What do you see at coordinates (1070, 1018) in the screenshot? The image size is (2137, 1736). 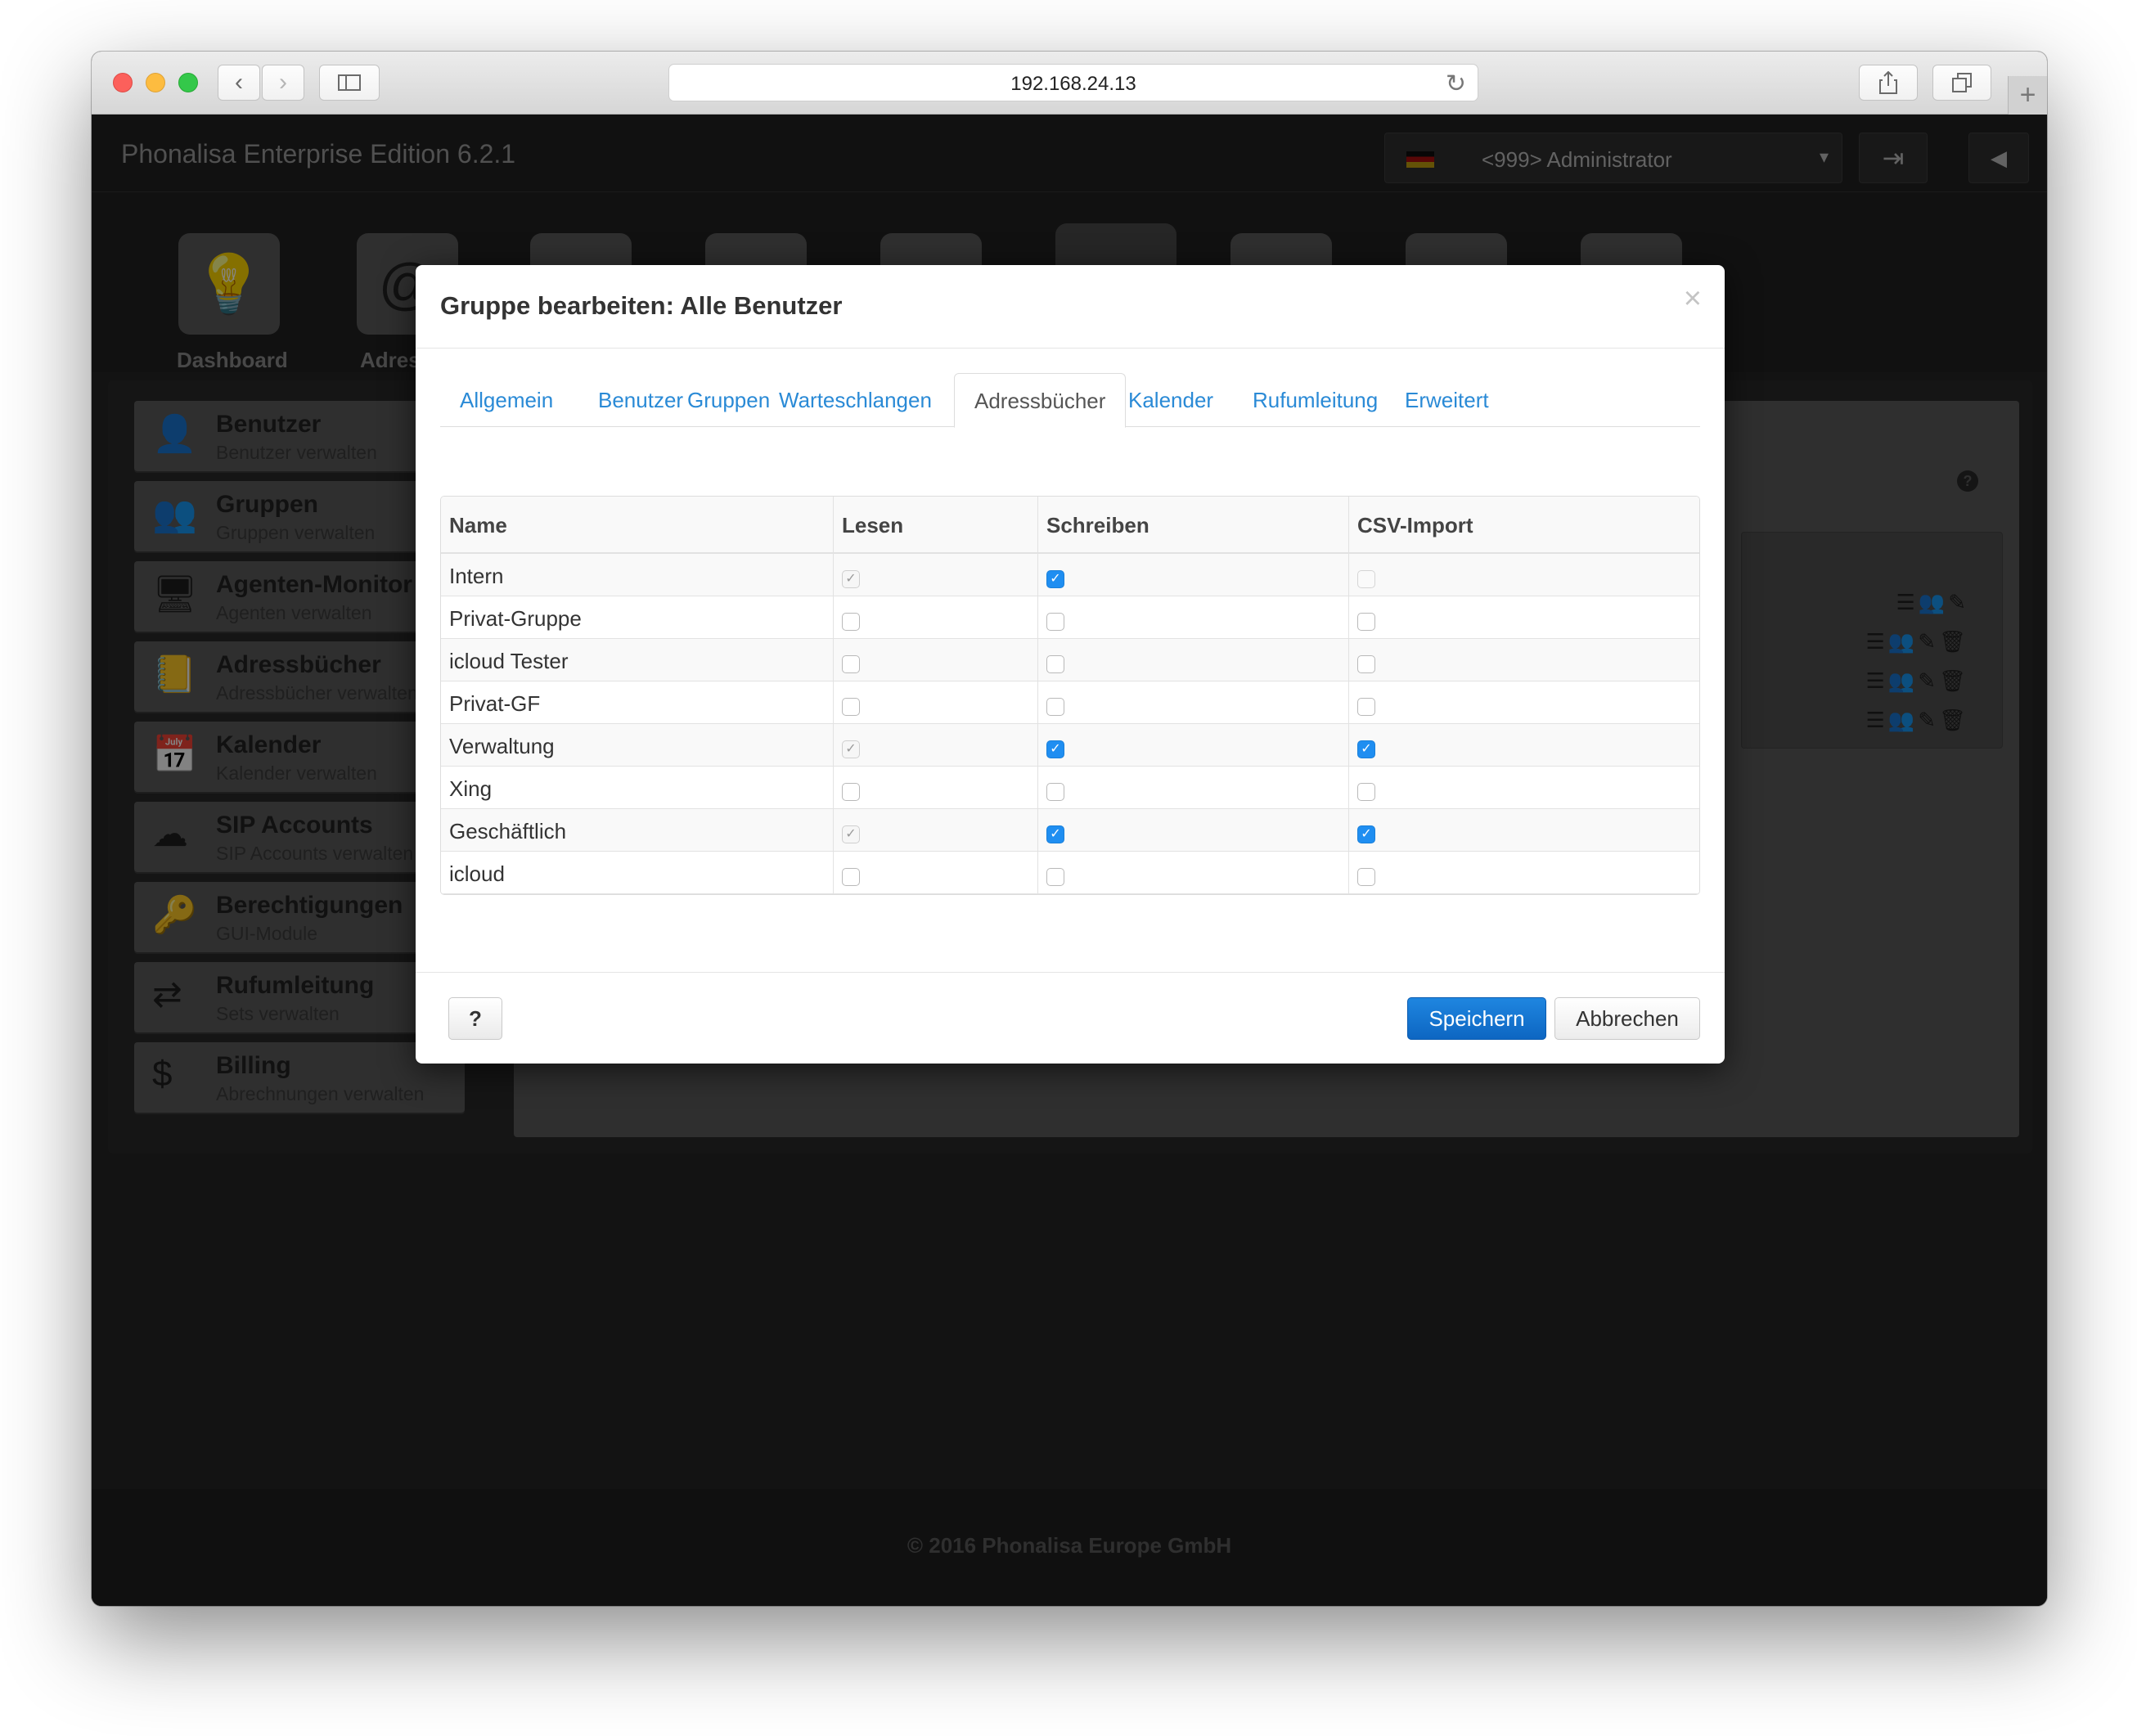 I see `dialog-footer: ? Speichern Abbrechen` at bounding box center [1070, 1018].